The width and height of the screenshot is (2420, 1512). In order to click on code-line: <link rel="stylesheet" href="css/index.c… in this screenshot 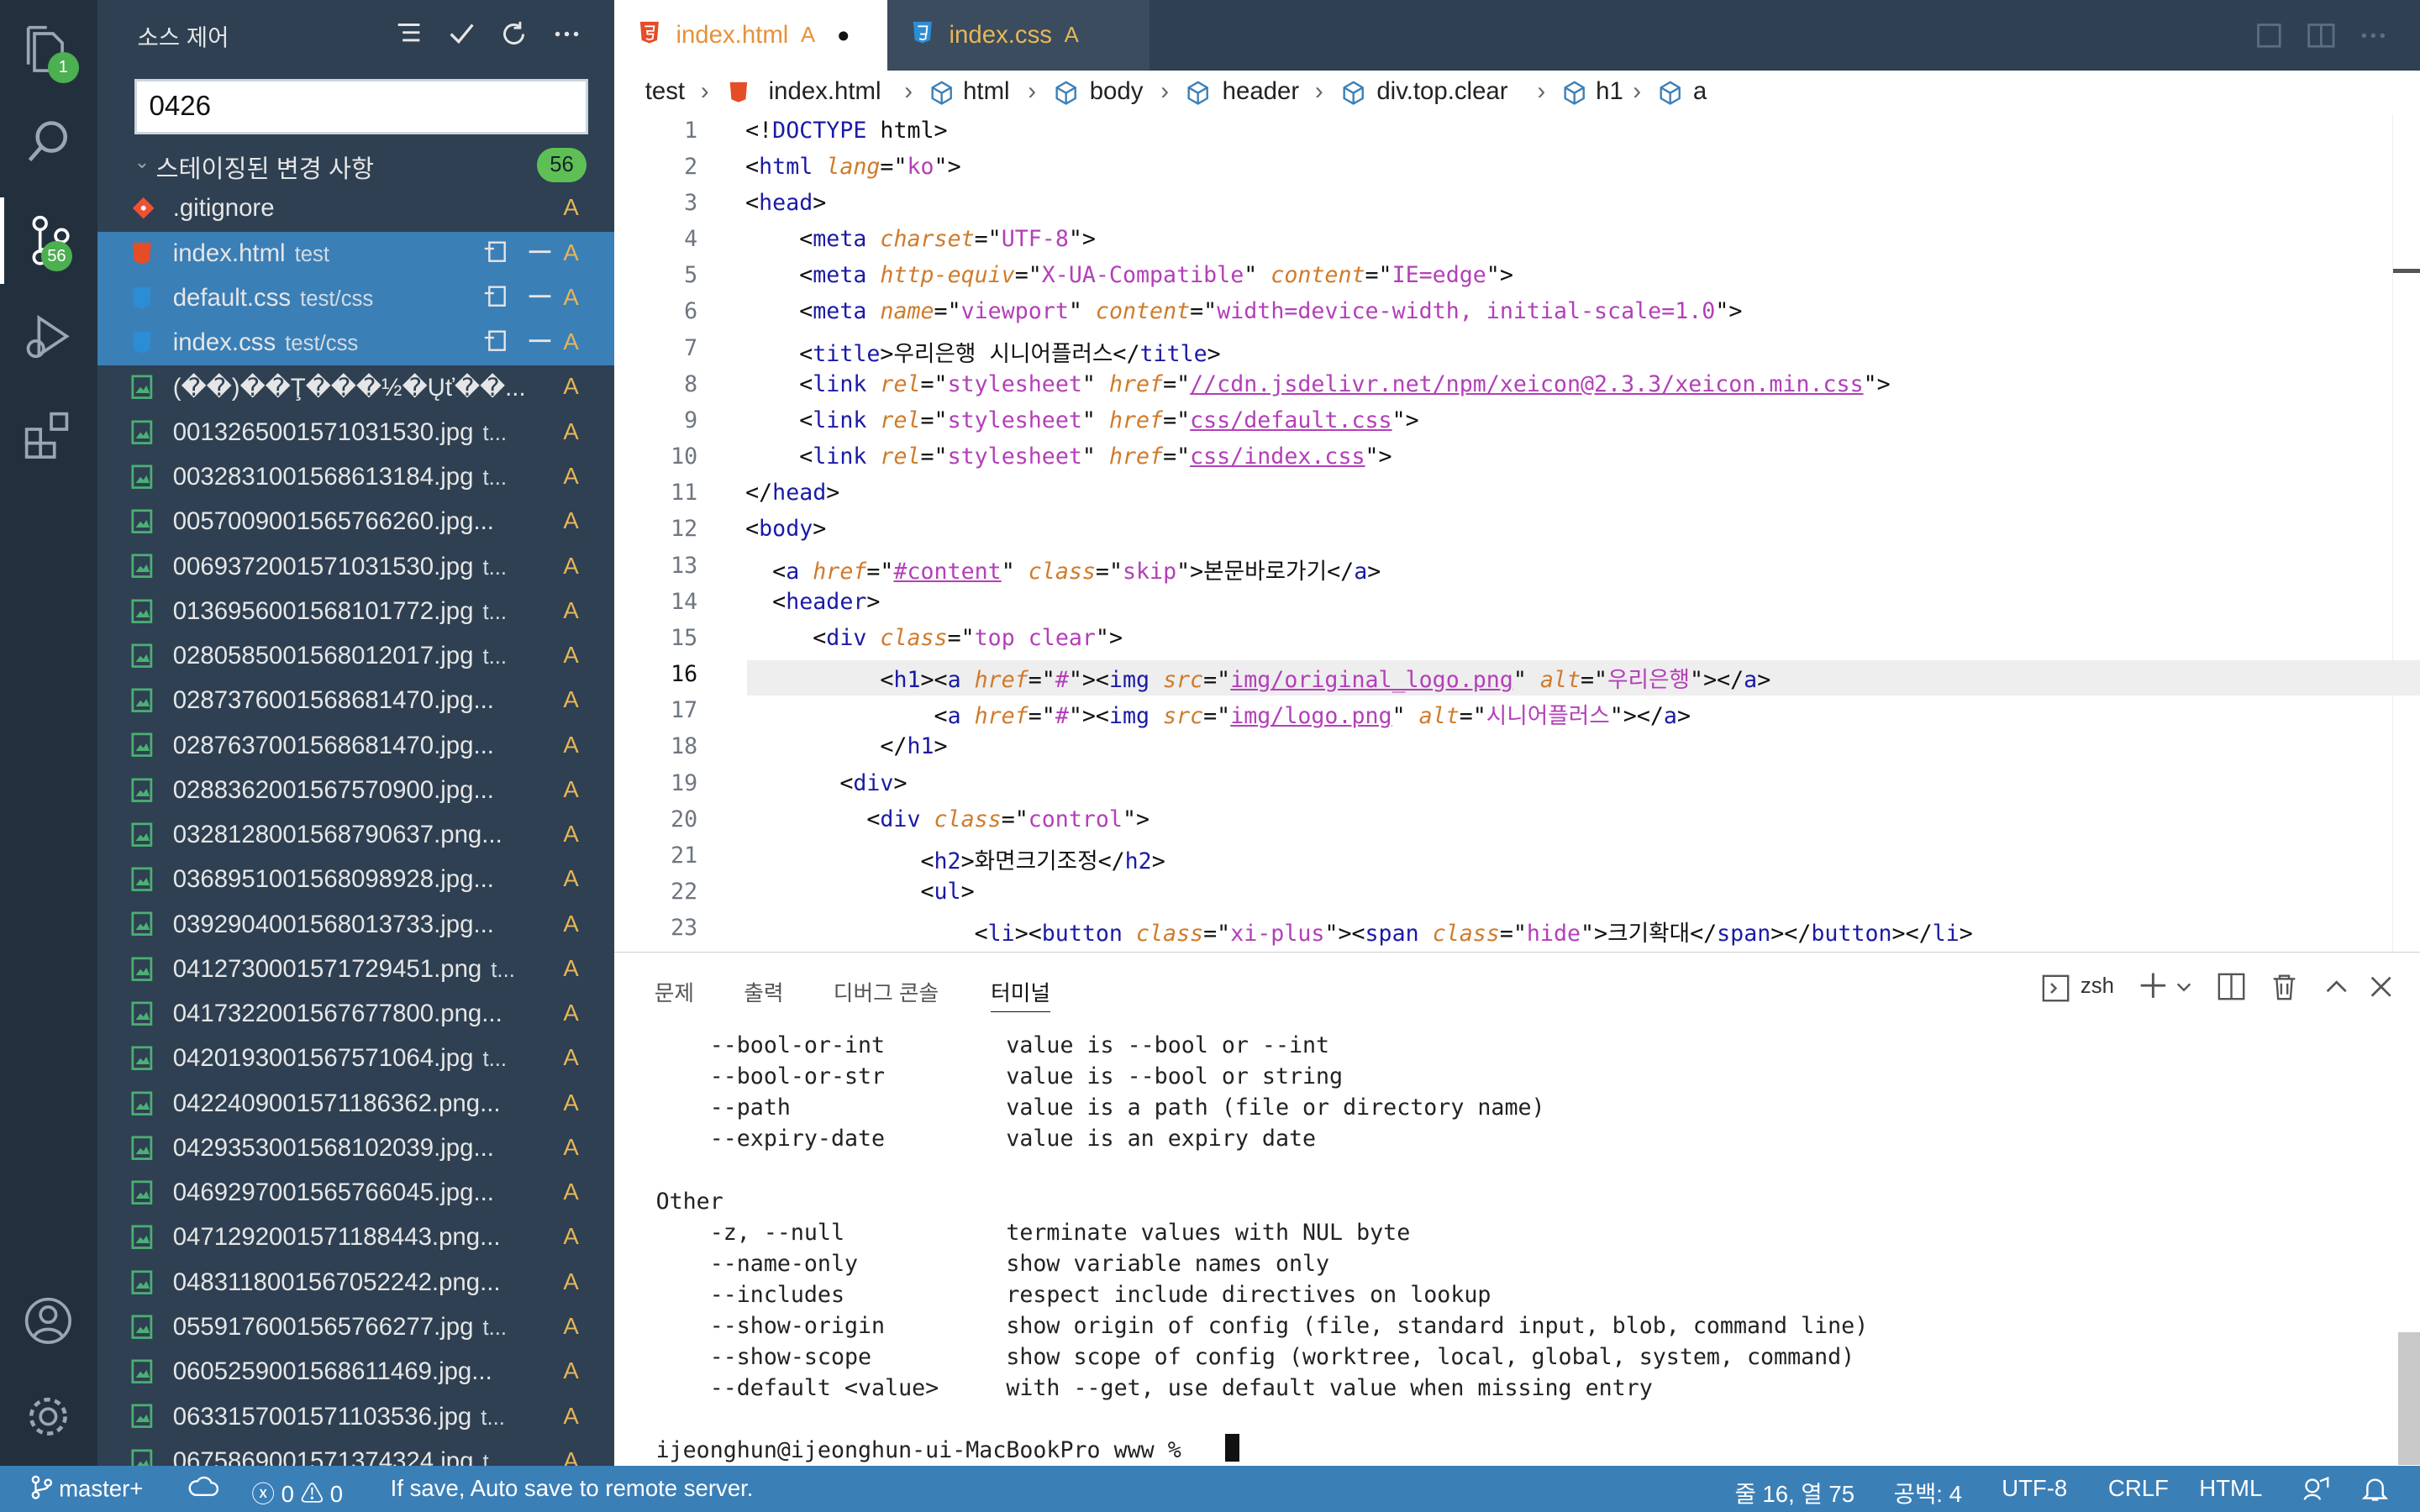, I will do `click(1068, 457)`.